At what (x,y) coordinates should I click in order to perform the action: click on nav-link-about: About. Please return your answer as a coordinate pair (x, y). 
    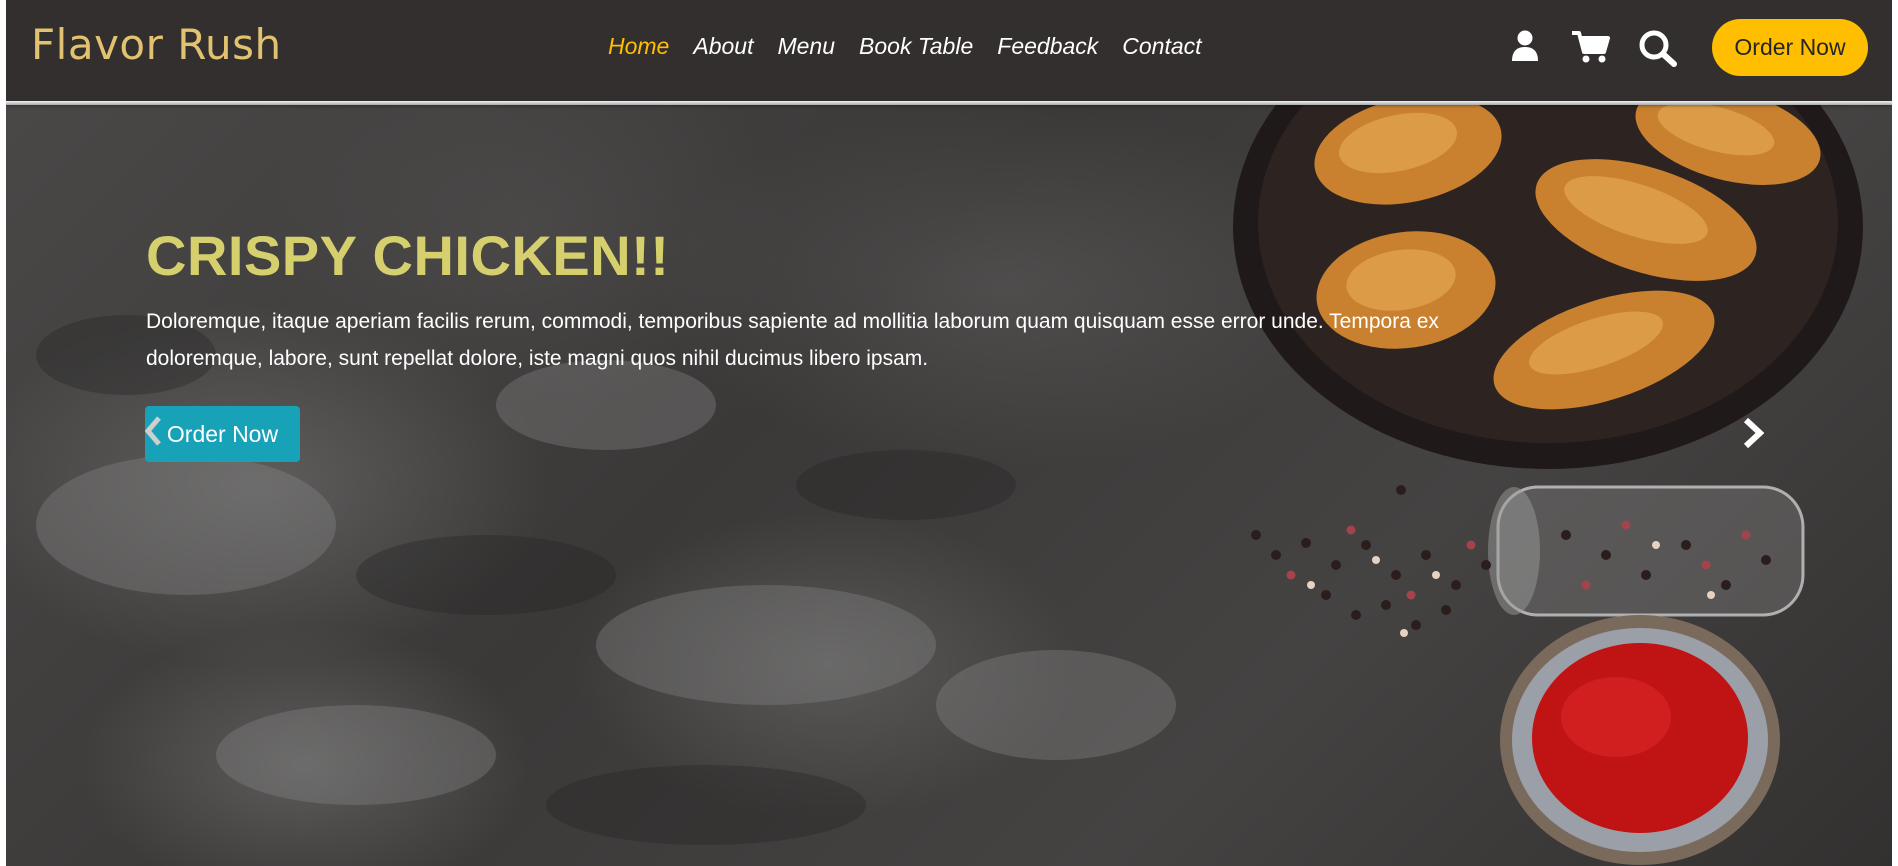
    Looking at the image, I should click on (723, 46).